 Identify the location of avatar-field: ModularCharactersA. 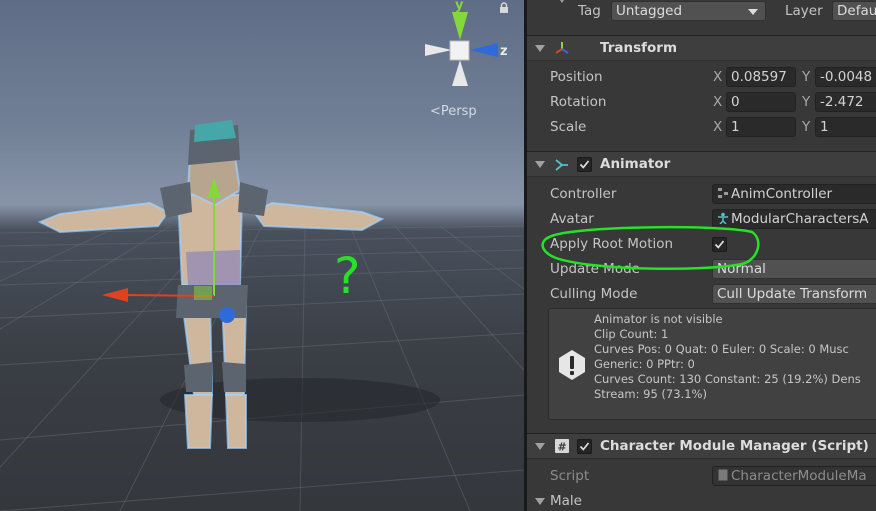
(794, 219).